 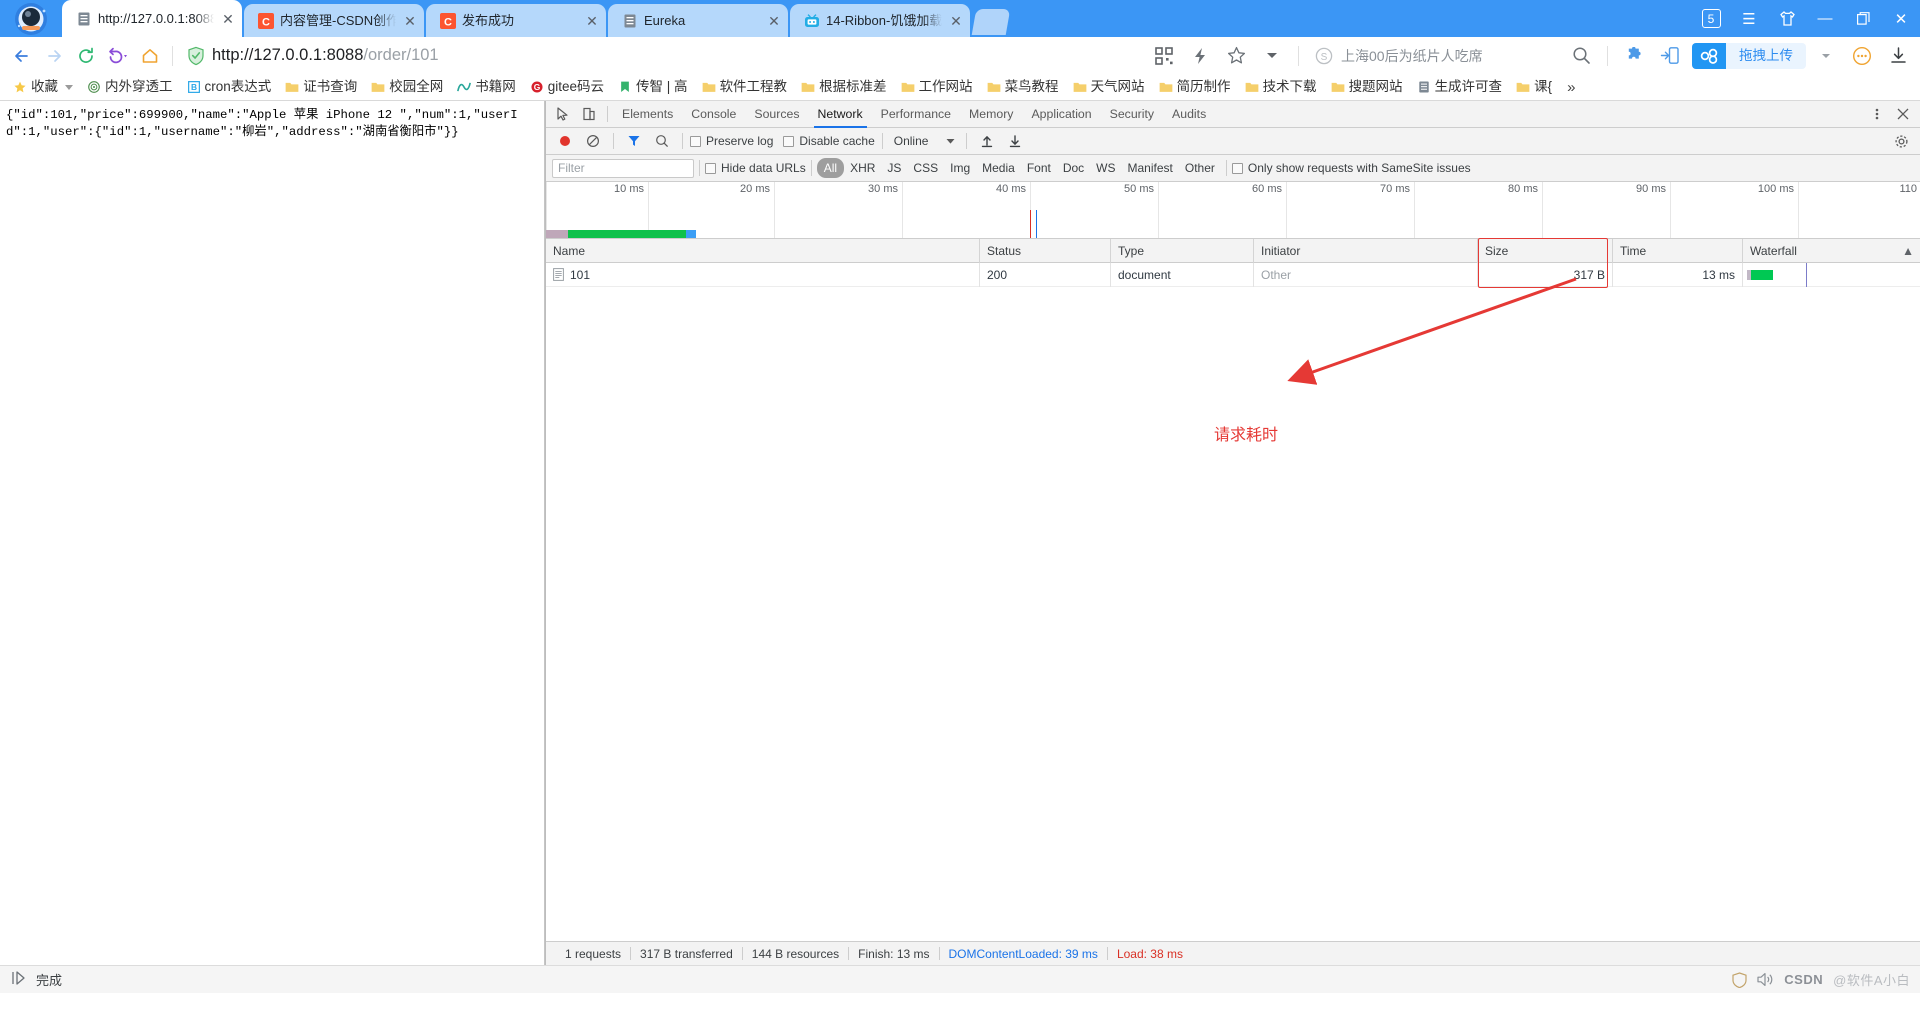 I want to click on devtools-tab-console: Console, so click(x=713, y=114).